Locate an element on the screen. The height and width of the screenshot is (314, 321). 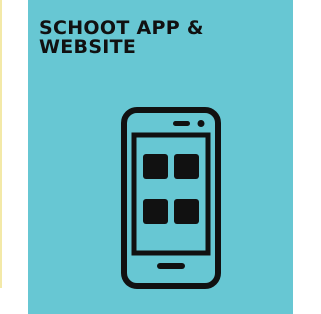
left-accent-line is located at coordinates (1, 144).